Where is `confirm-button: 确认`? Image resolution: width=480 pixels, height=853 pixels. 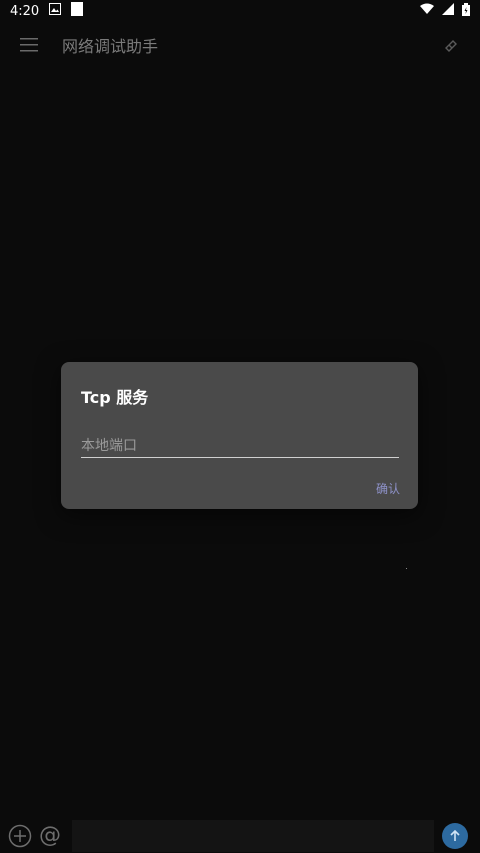 confirm-button: 确认 is located at coordinates (388, 488).